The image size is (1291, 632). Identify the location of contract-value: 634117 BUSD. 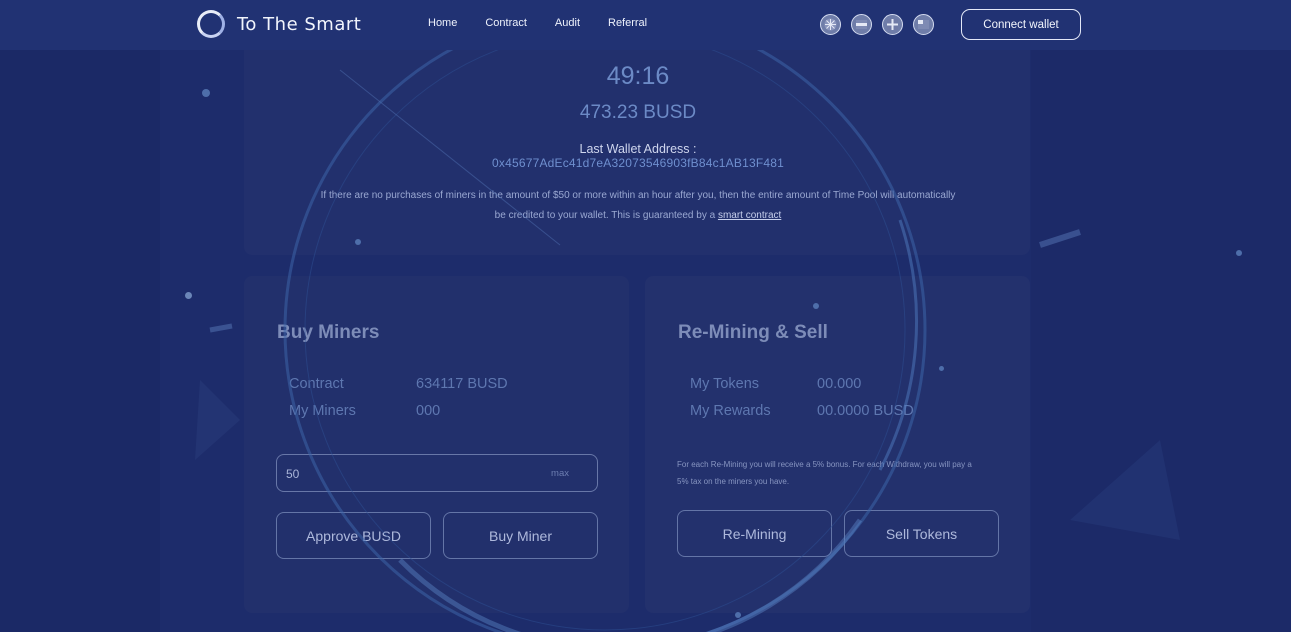
(462, 384).